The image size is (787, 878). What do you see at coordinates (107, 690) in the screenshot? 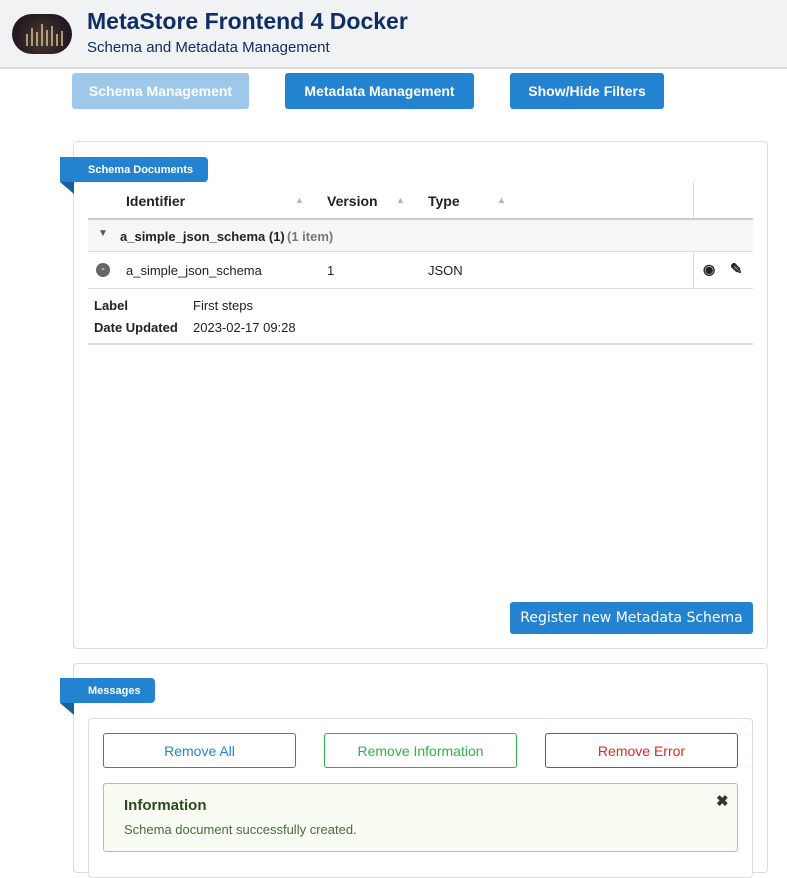
I see `messages-title: Messages` at bounding box center [107, 690].